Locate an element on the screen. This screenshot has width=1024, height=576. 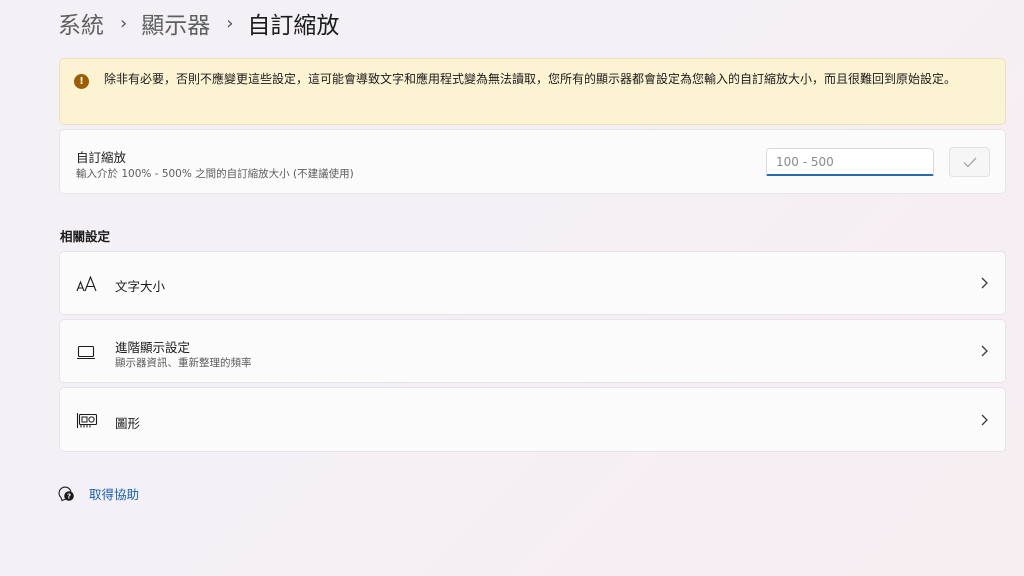
related-item-label: 圖形 is located at coordinates (128, 423).